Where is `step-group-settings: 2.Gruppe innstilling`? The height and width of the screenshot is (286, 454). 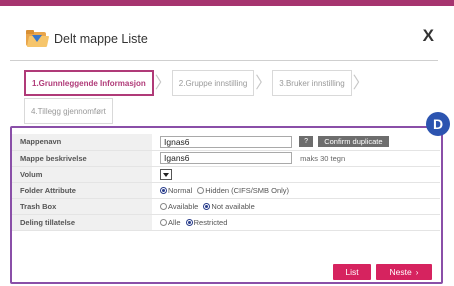
step-group-settings: 2.Gruppe innstilling is located at coordinates (213, 83).